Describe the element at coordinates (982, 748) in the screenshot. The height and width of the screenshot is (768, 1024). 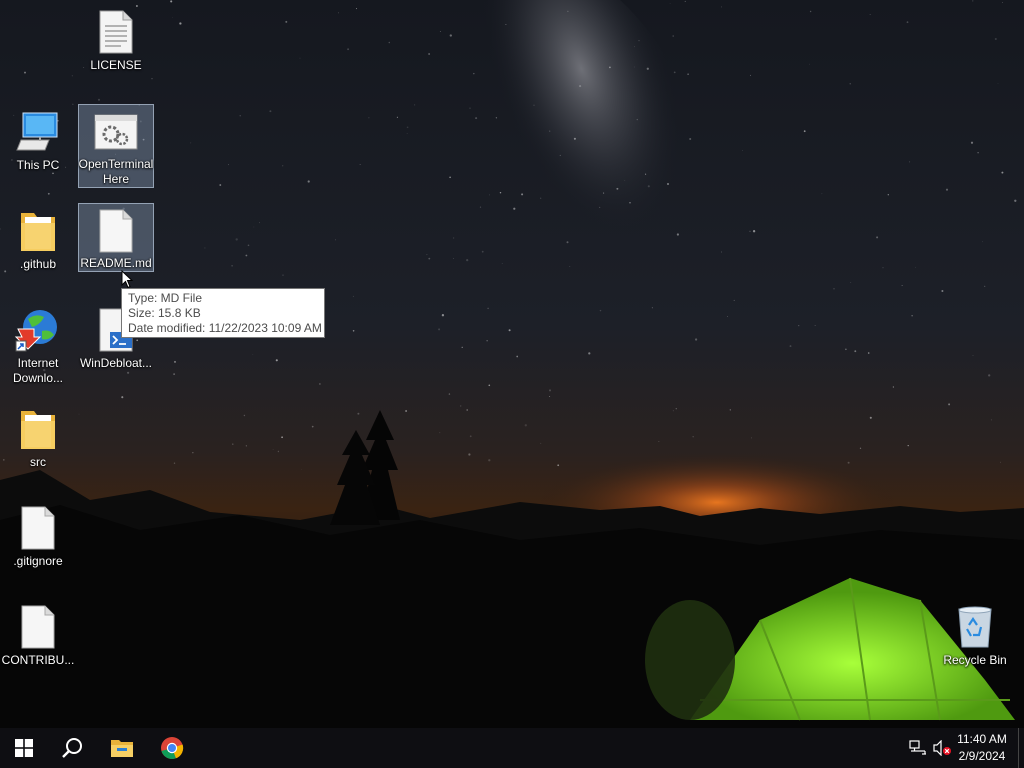
I see `taskbar-clock: 11:40 AM 2/9/2024` at that location.